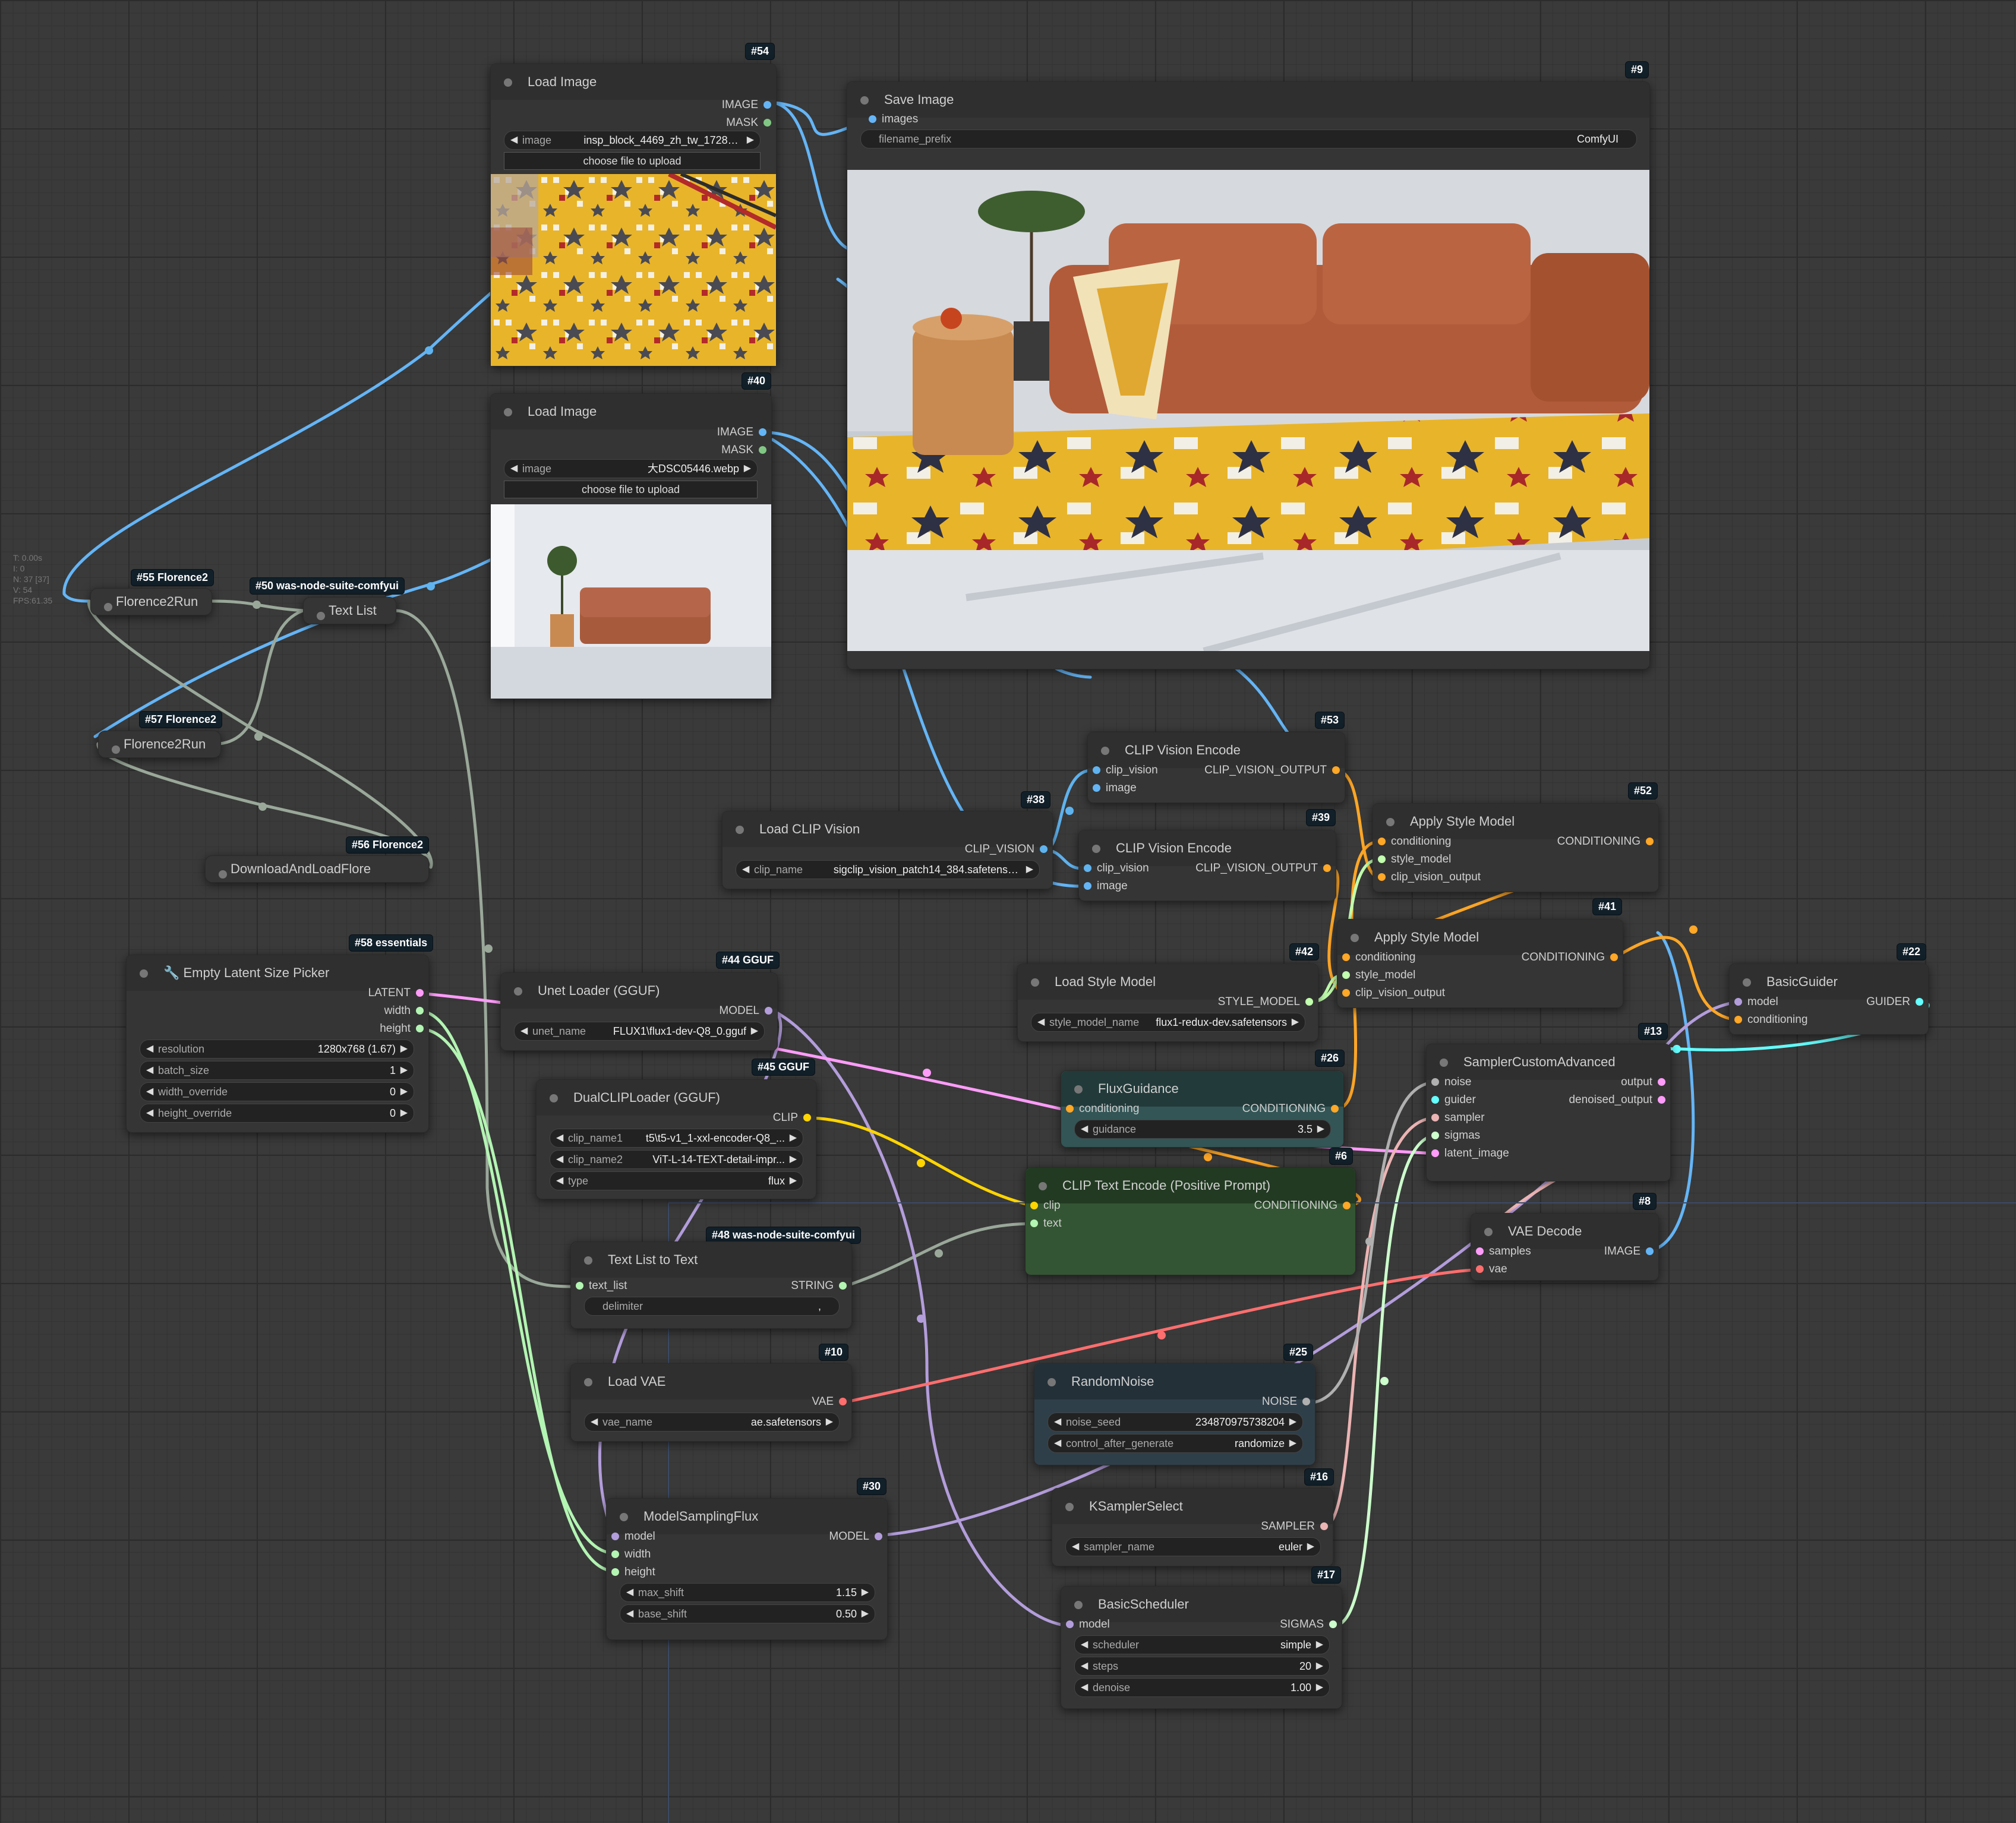  What do you see at coordinates (1174, 1381) in the screenshot?
I see `node-title: RandomNoise` at bounding box center [1174, 1381].